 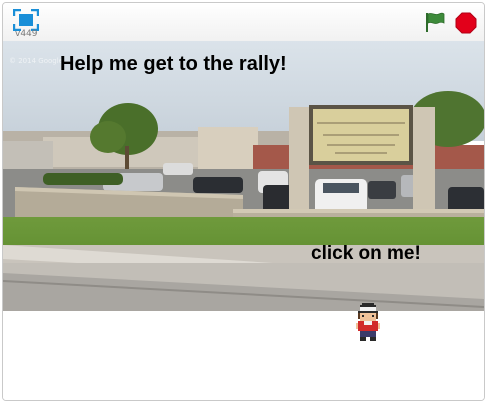 What do you see at coordinates (466, 23) in the screenshot?
I see `stop-sign-icon` at bounding box center [466, 23].